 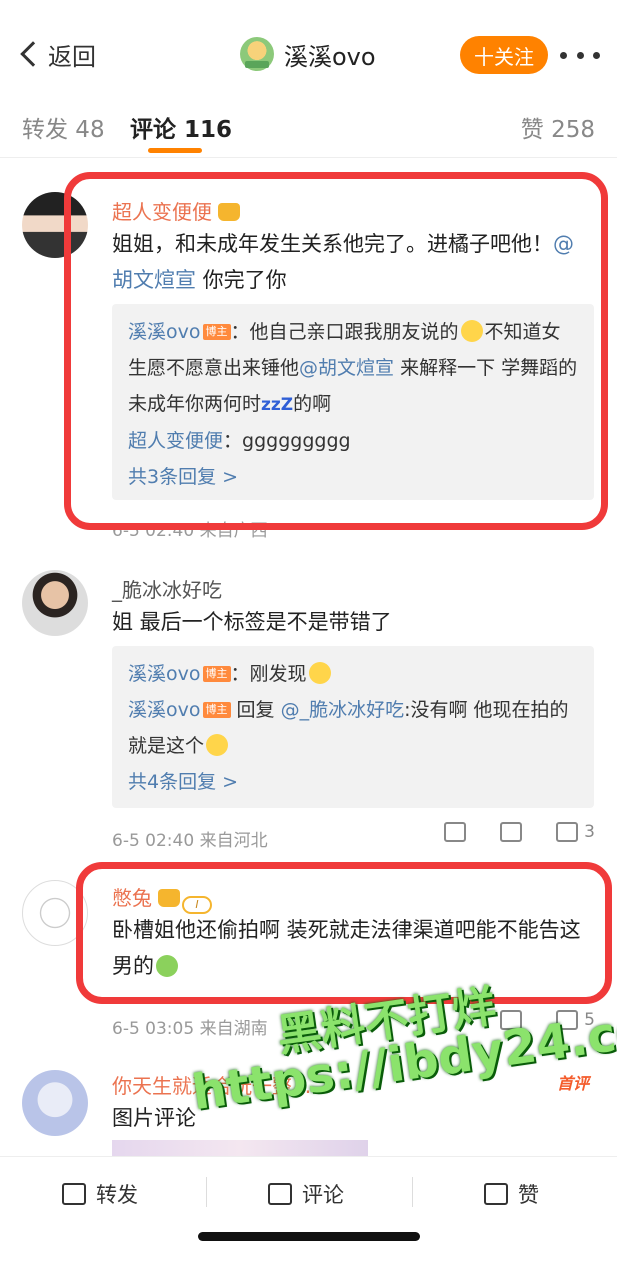 I want to click on comment-text: 姐 最后一个标签是不是带错了, so click(x=252, y=622).